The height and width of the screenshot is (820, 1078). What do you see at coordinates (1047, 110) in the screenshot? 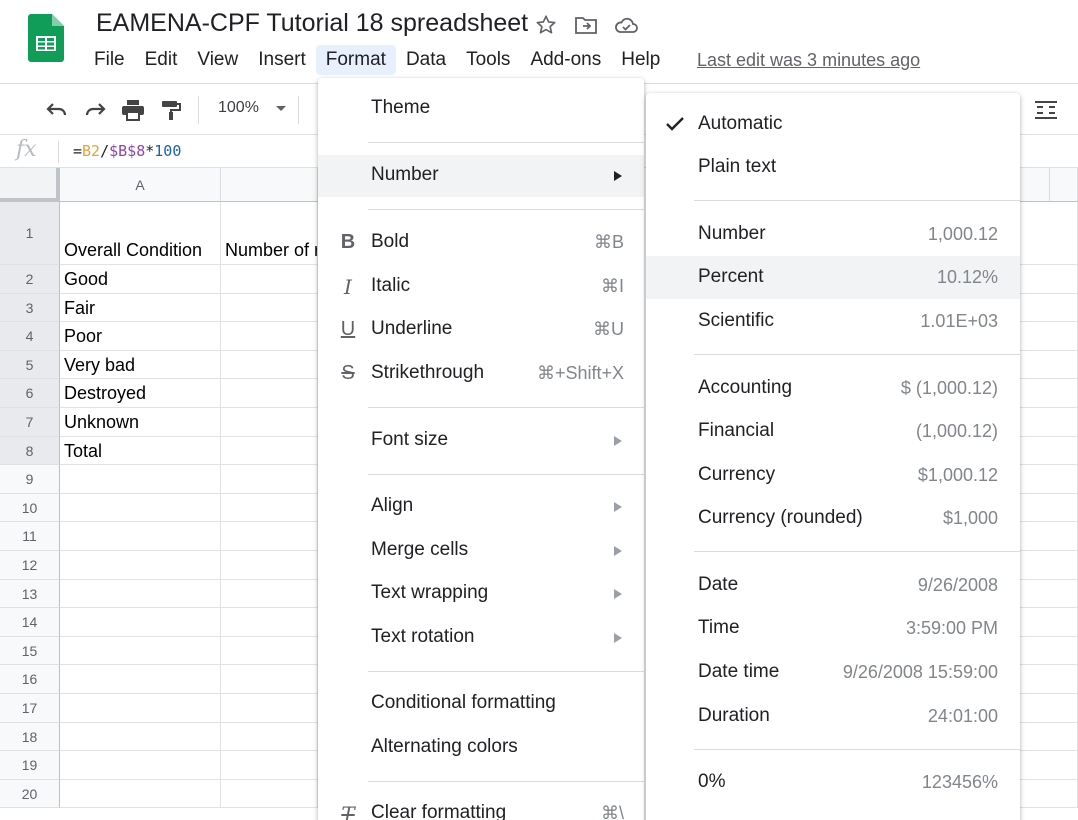
I see `more-toolbar-icon` at bounding box center [1047, 110].